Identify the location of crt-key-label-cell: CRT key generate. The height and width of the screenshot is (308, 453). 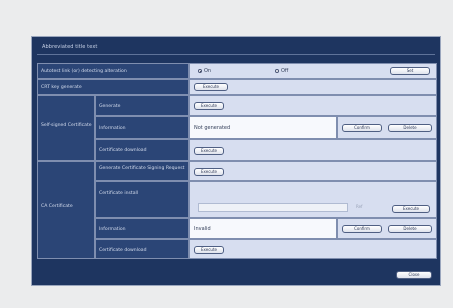
(113, 87).